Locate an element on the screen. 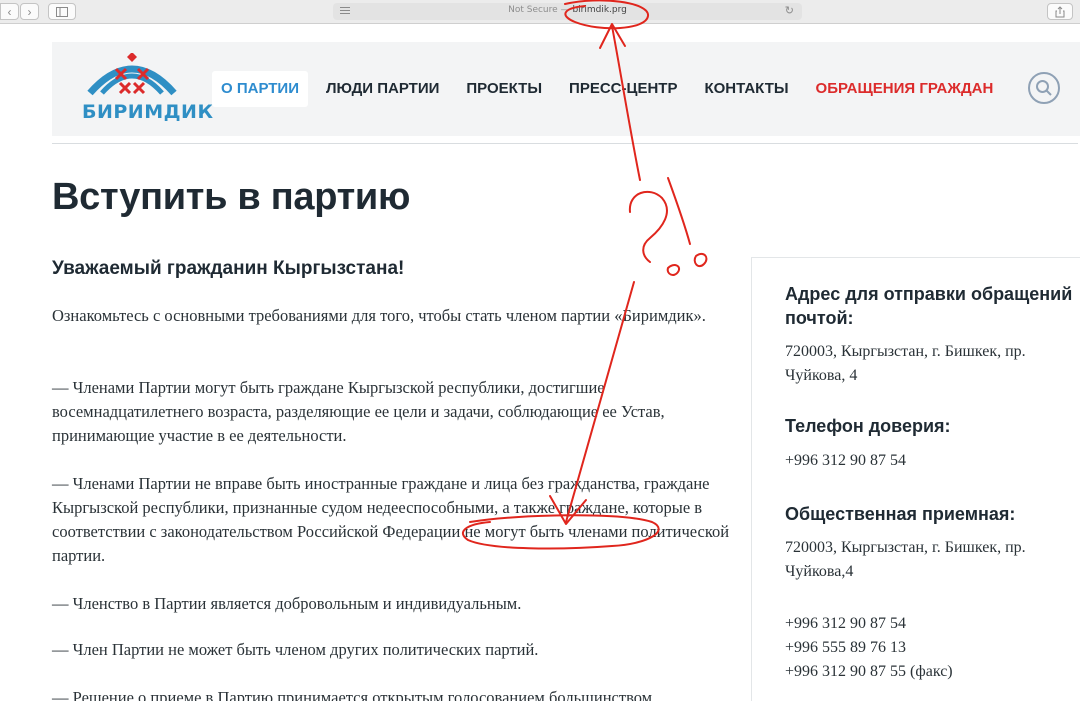 This screenshot has width=1080, height=701. mail-address-heading: Адрес для отправки обращений почтой: is located at coordinates (929, 306).